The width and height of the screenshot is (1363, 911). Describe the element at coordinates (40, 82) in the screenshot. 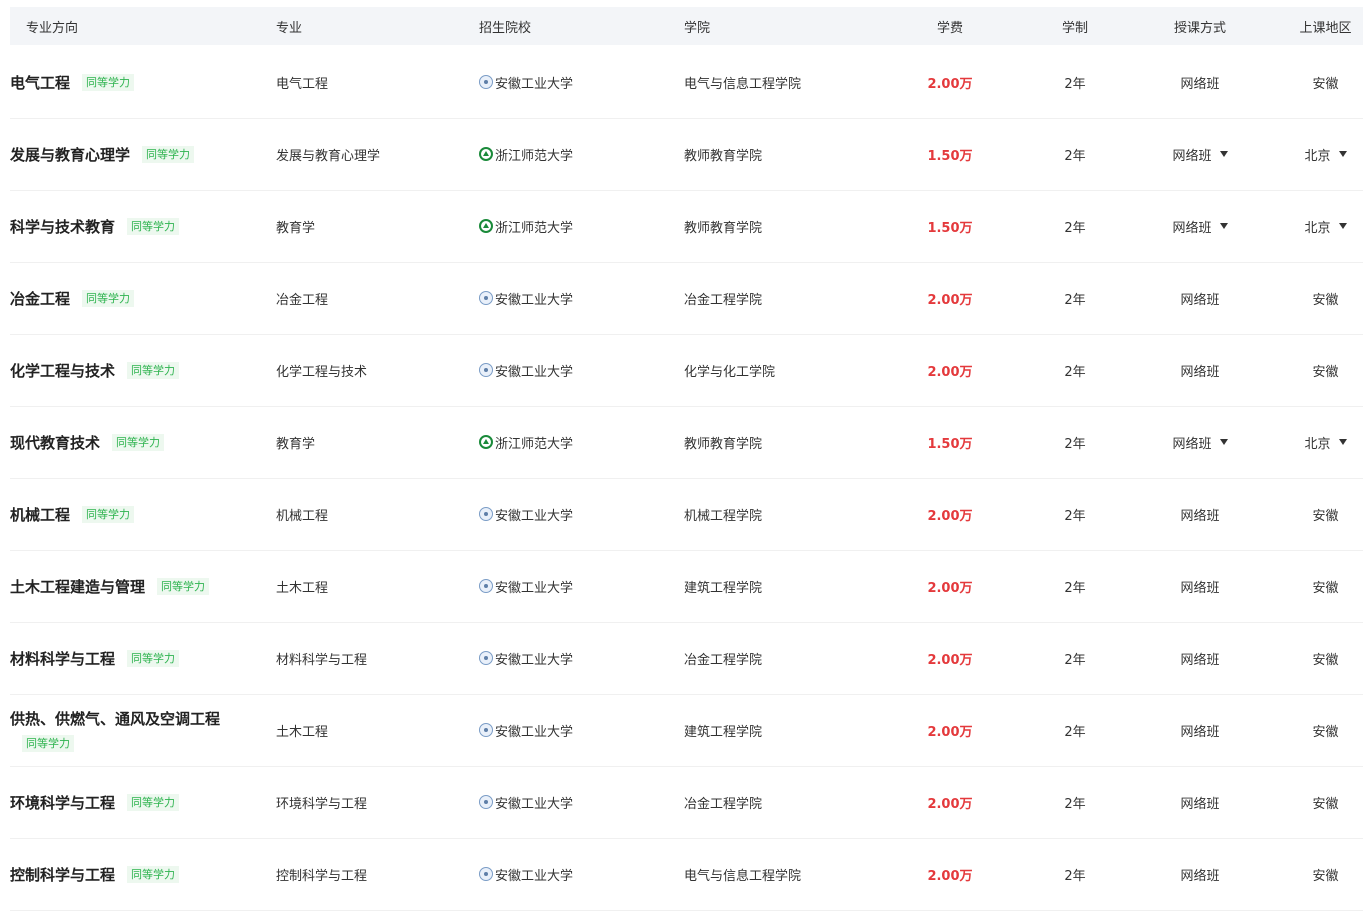

I see `direction-name: 电气工程` at that location.